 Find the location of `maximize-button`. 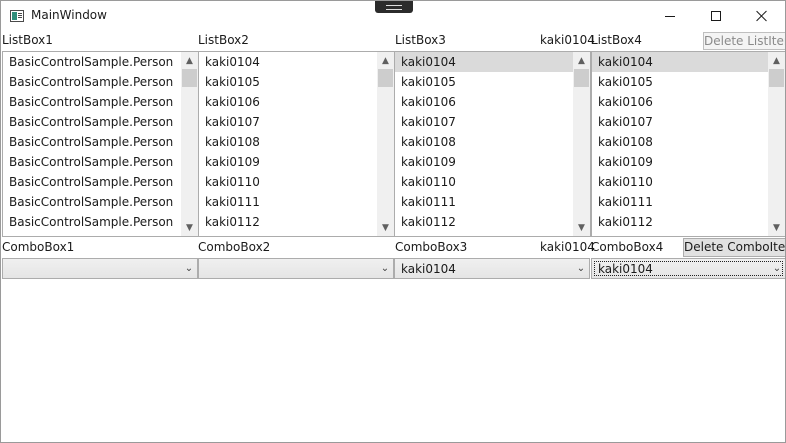

maximize-button is located at coordinates (716, 16).